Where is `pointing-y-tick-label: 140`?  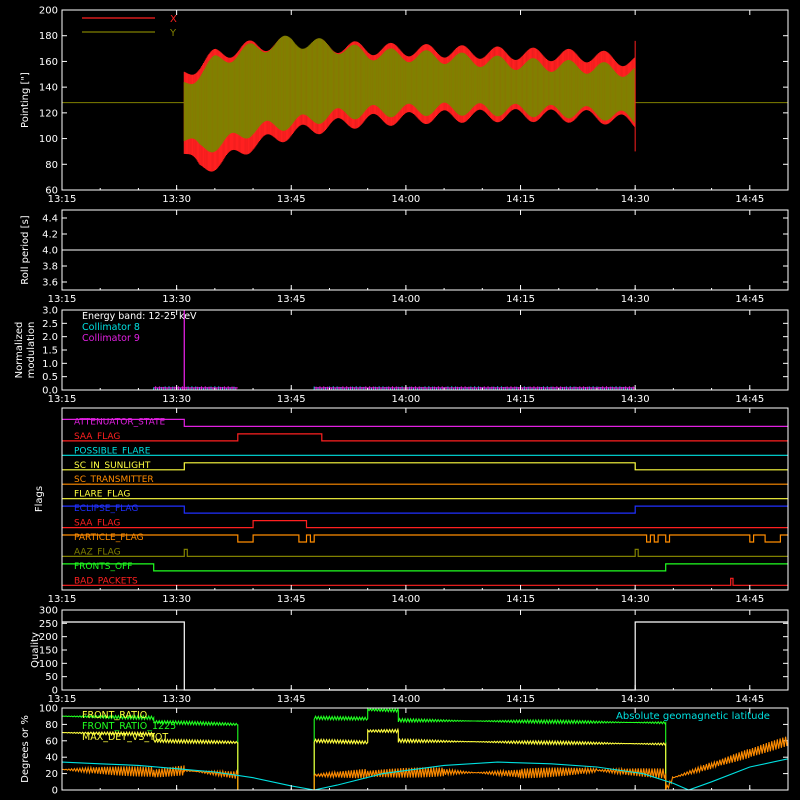
pointing-y-tick-label: 140 is located at coordinates (48, 88).